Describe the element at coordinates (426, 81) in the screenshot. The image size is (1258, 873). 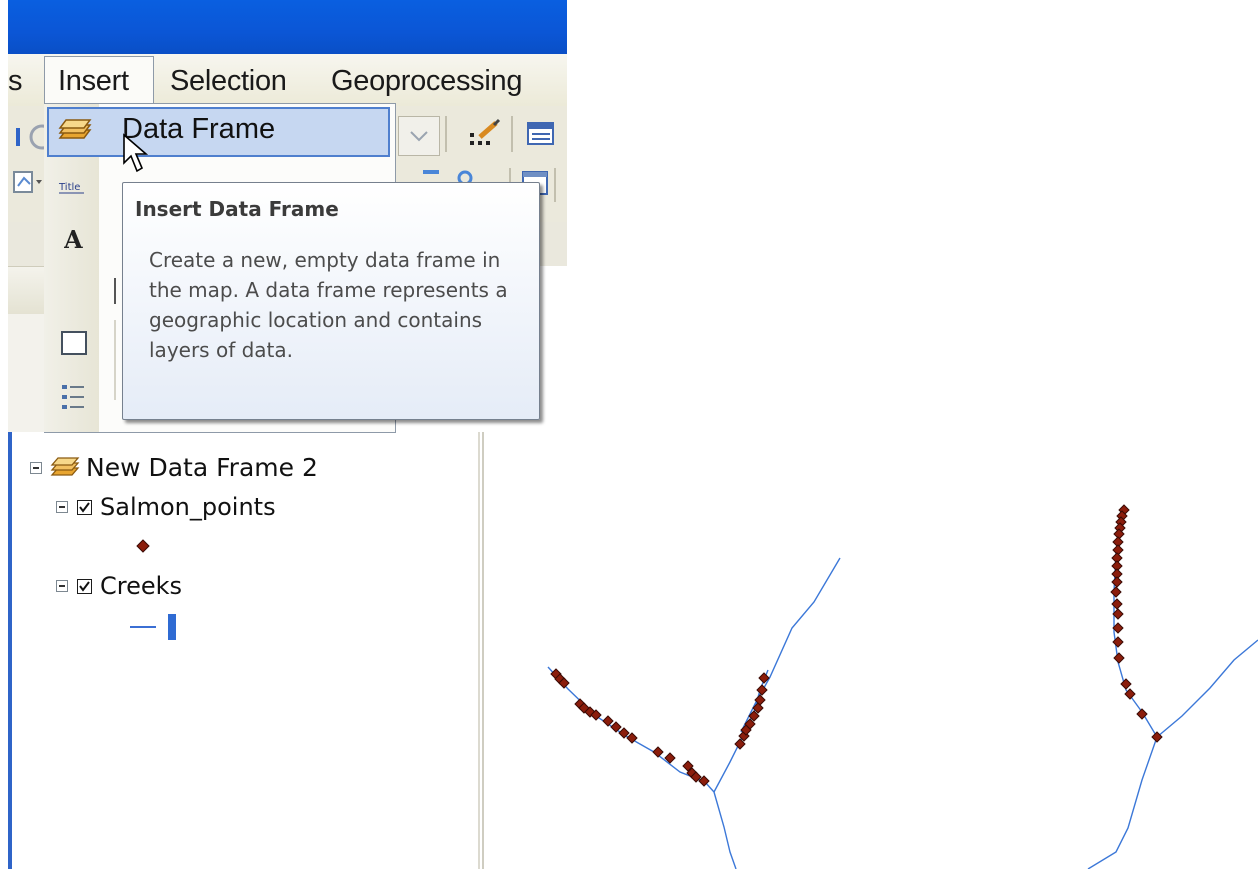
I see `menu-item-geoprocessing: Geoprocessing` at that location.